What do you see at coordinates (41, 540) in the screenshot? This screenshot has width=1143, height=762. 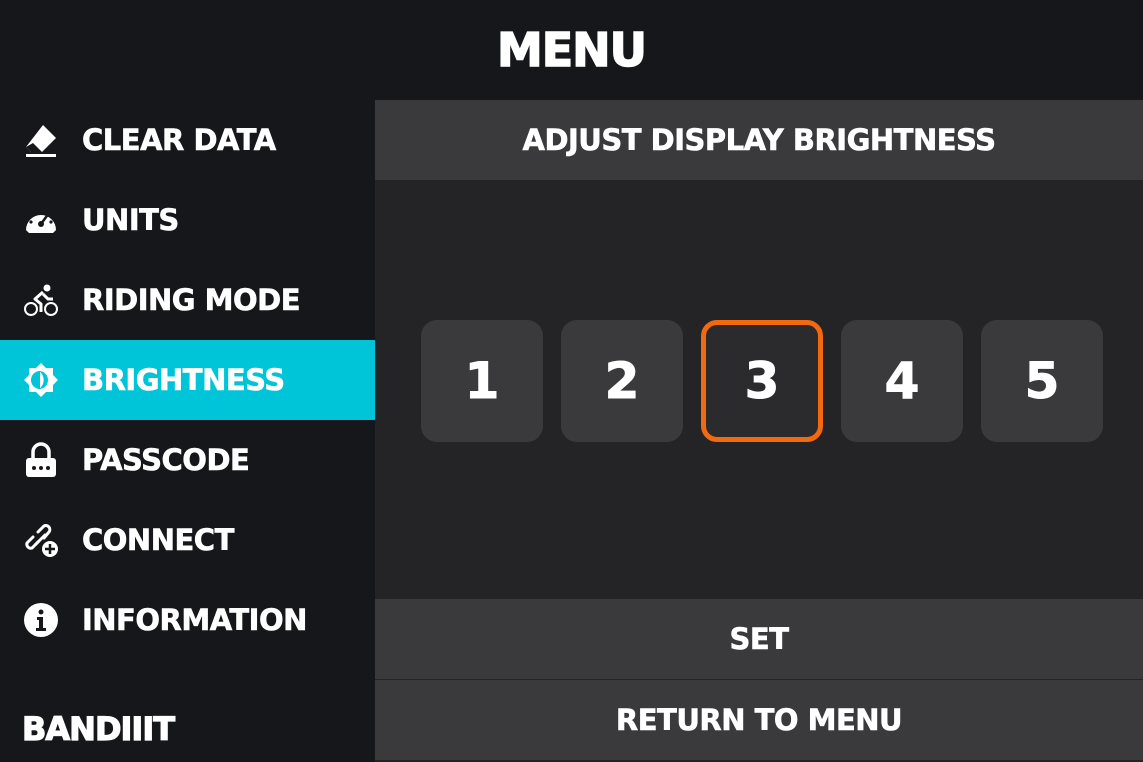 I see `link-add-icon` at bounding box center [41, 540].